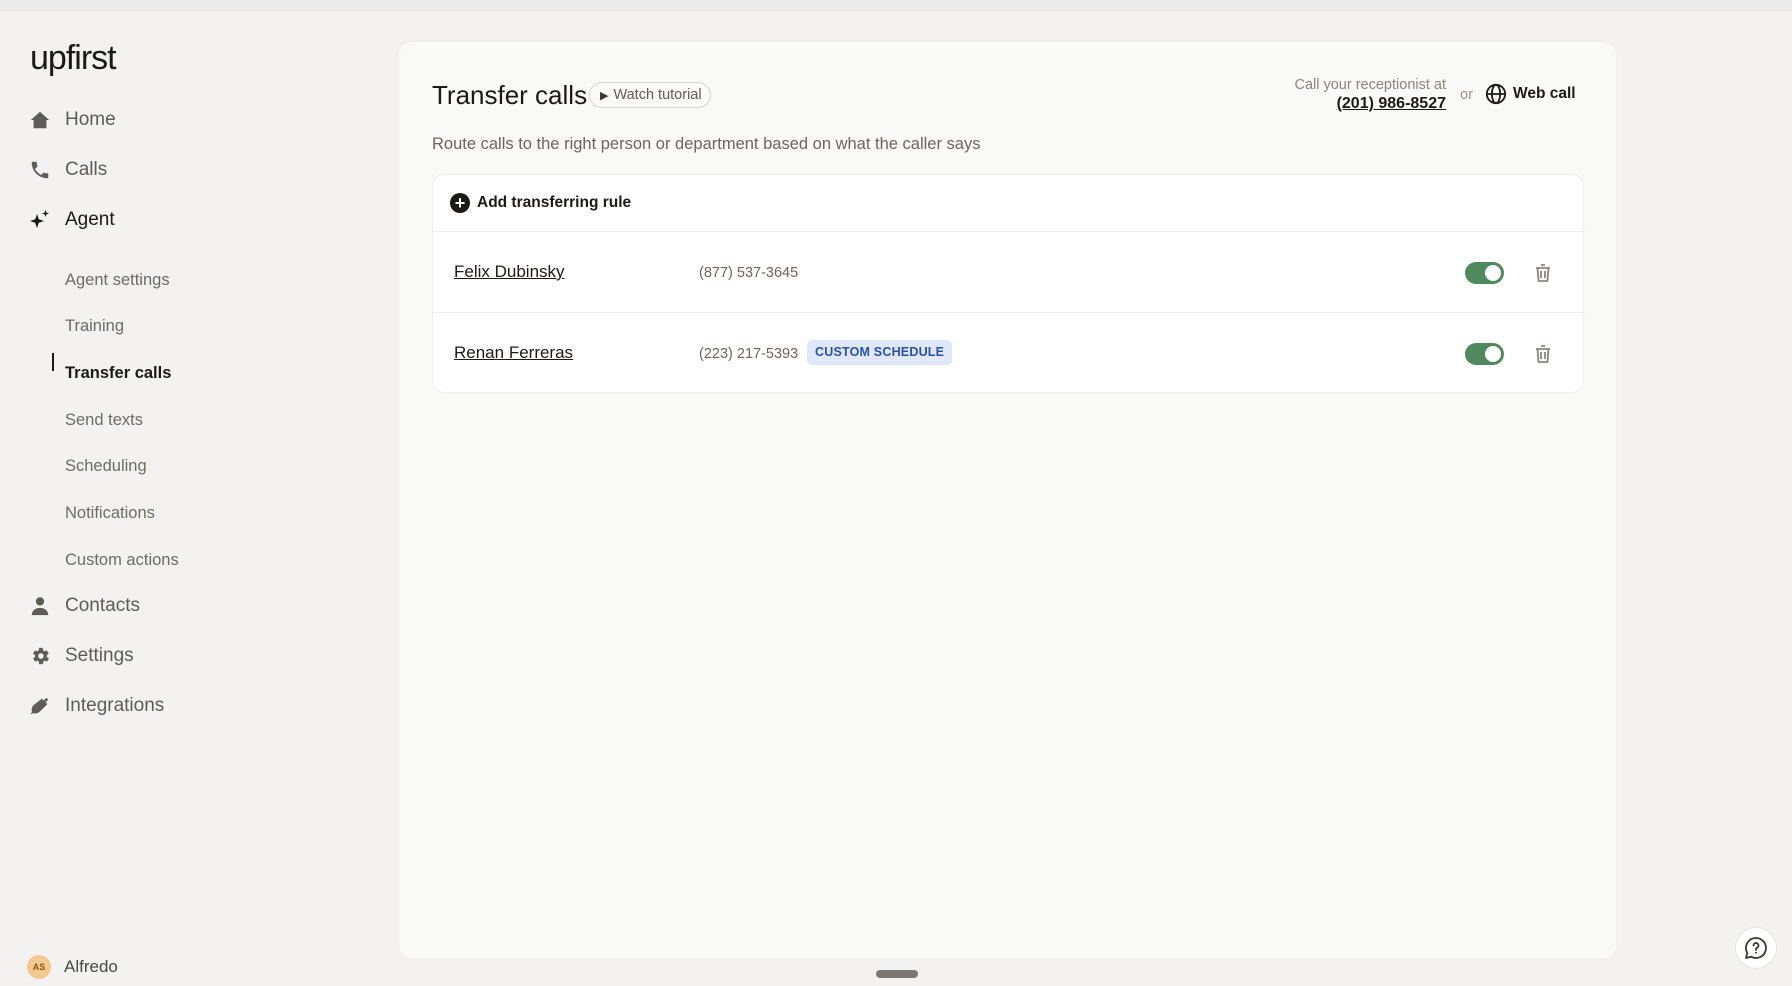 The width and height of the screenshot is (1792, 986). I want to click on web-call-label: Web call, so click(1544, 93).